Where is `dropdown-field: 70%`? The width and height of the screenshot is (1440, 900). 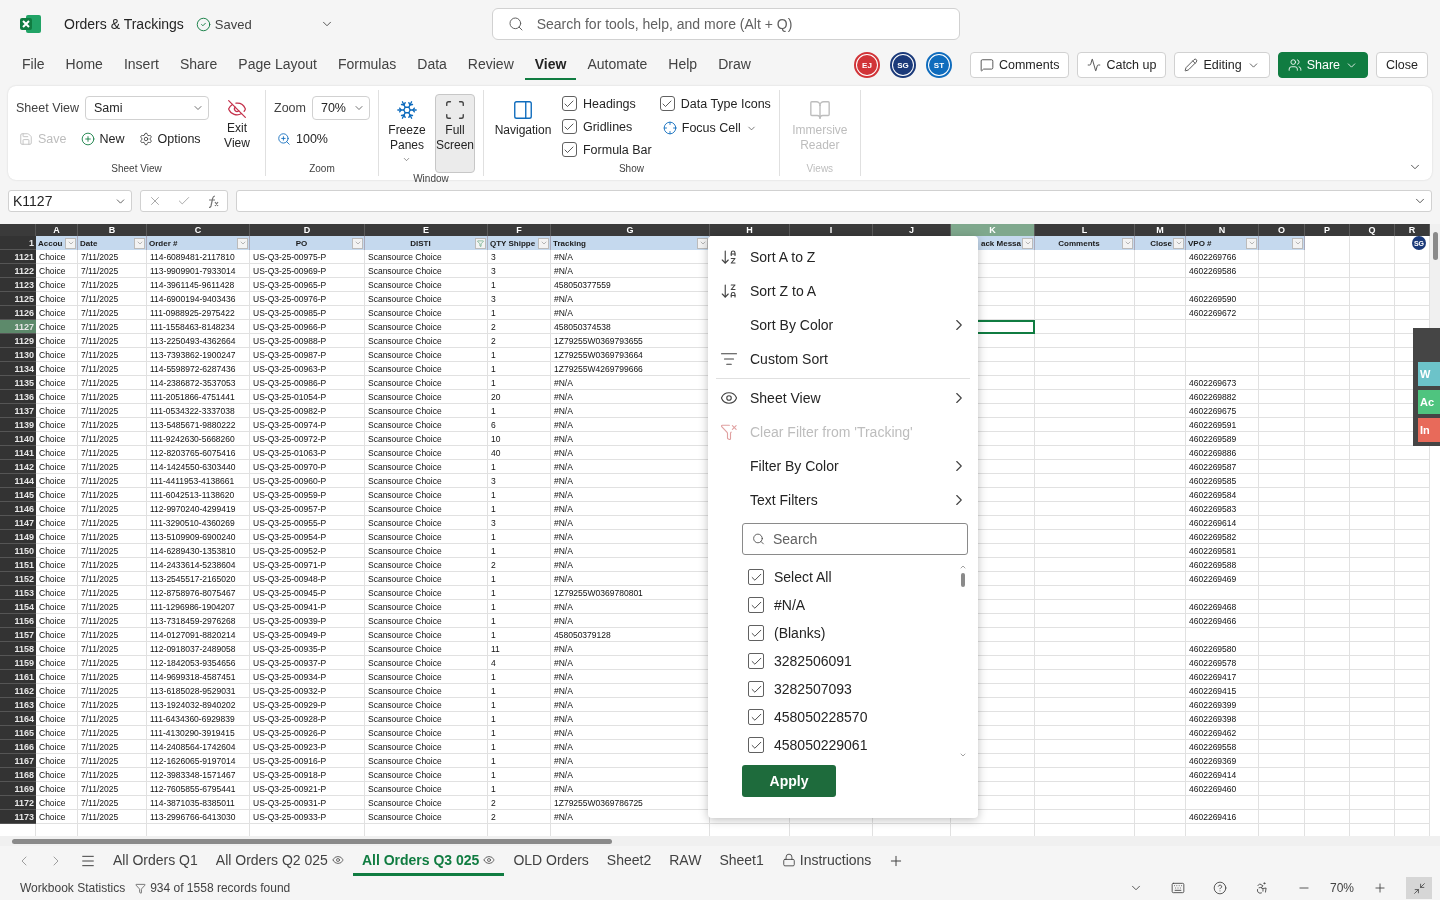
dropdown-field: 70% is located at coordinates (340, 108).